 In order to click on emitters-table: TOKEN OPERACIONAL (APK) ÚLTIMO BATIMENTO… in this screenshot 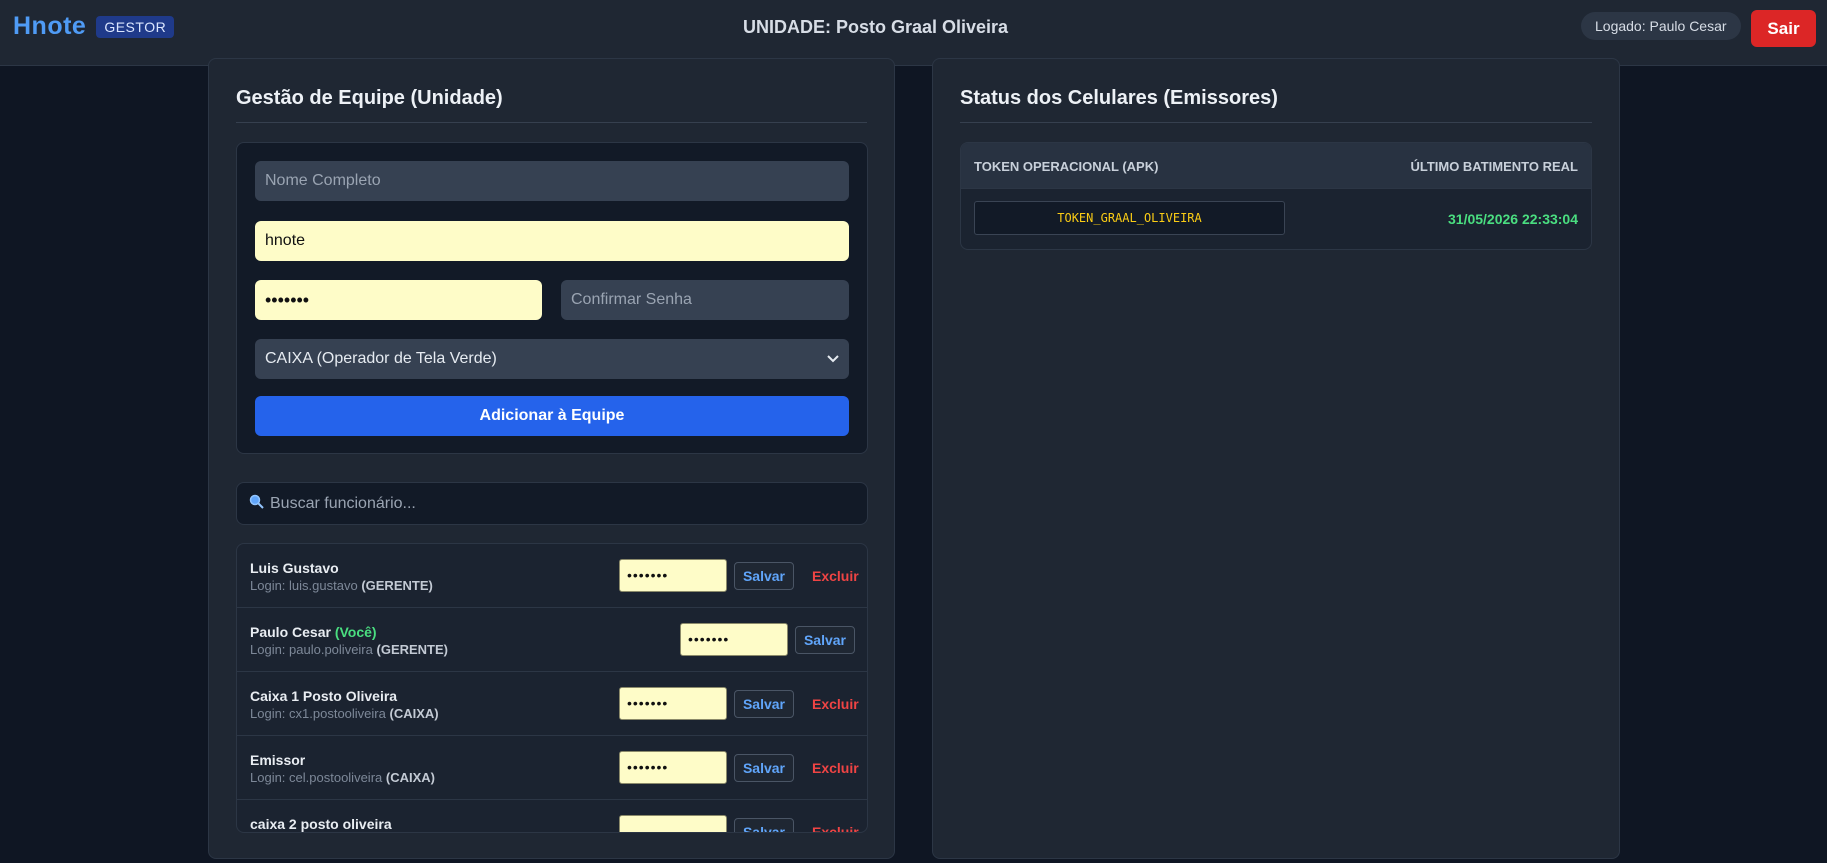, I will do `click(1276, 196)`.